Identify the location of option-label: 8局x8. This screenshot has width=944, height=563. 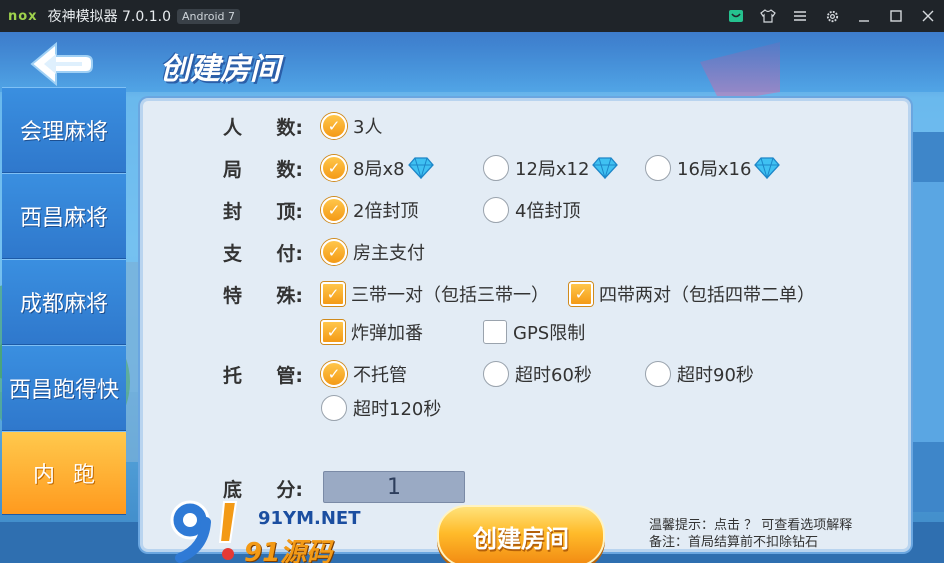
(379, 169).